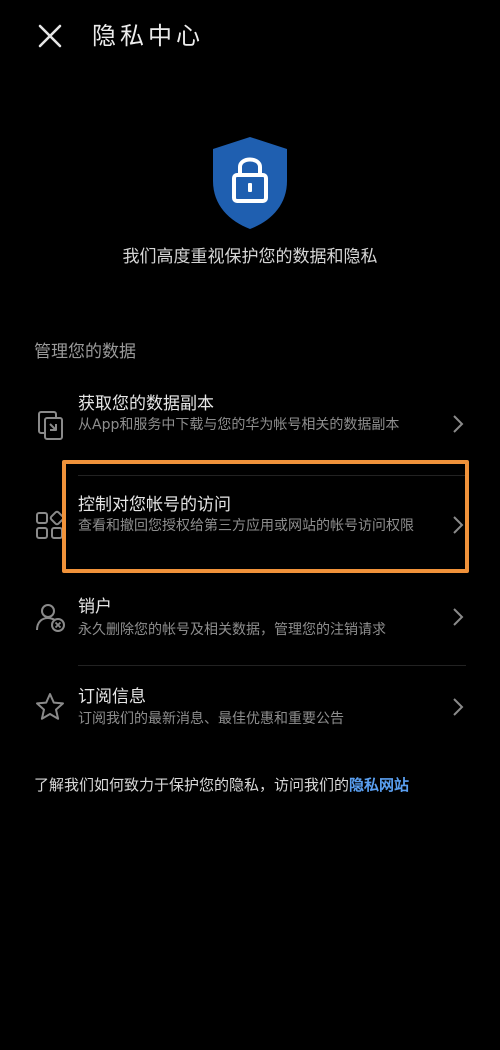 The image size is (500, 1050). I want to click on item-title: 销户, so click(95, 607).